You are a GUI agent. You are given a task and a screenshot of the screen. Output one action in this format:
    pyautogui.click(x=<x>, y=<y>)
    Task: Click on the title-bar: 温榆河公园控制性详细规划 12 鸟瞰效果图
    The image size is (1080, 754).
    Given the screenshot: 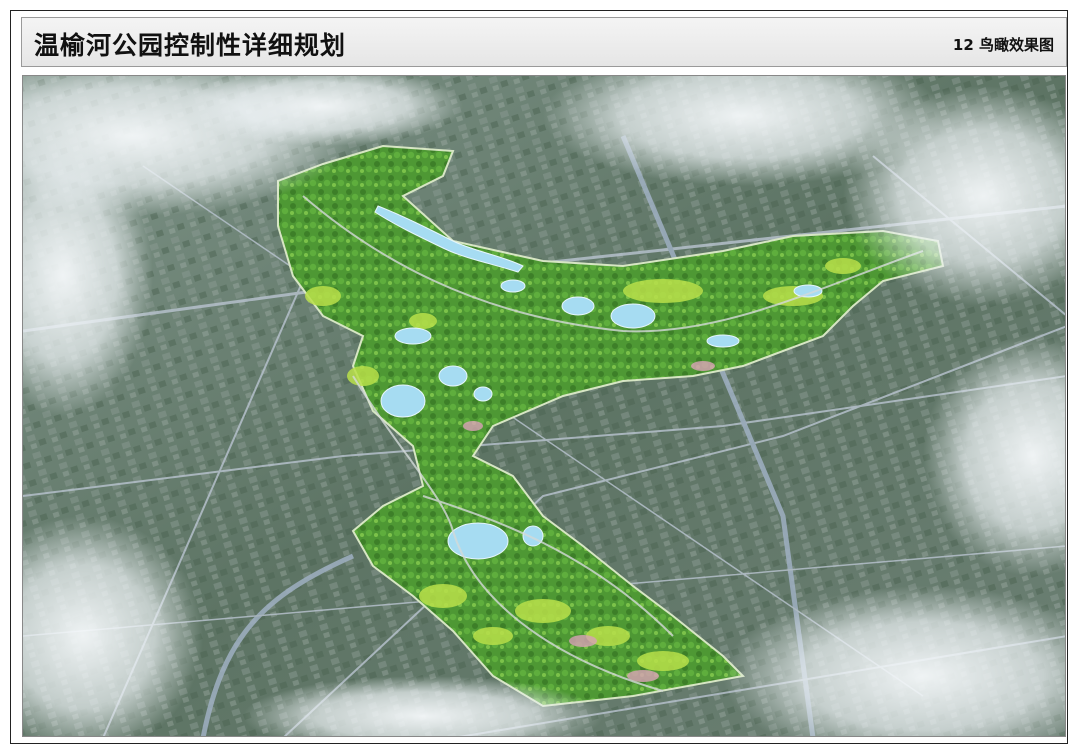 What is the action you would take?
    pyautogui.click(x=544, y=42)
    